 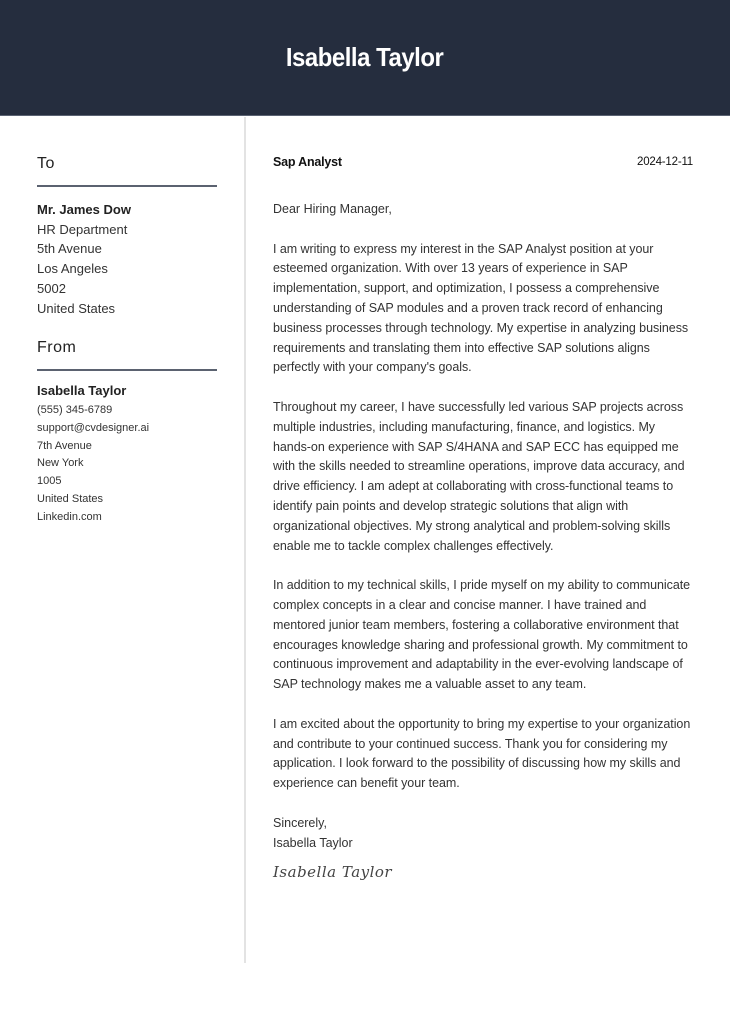 What do you see at coordinates (245, 540) in the screenshot?
I see `column-divider` at bounding box center [245, 540].